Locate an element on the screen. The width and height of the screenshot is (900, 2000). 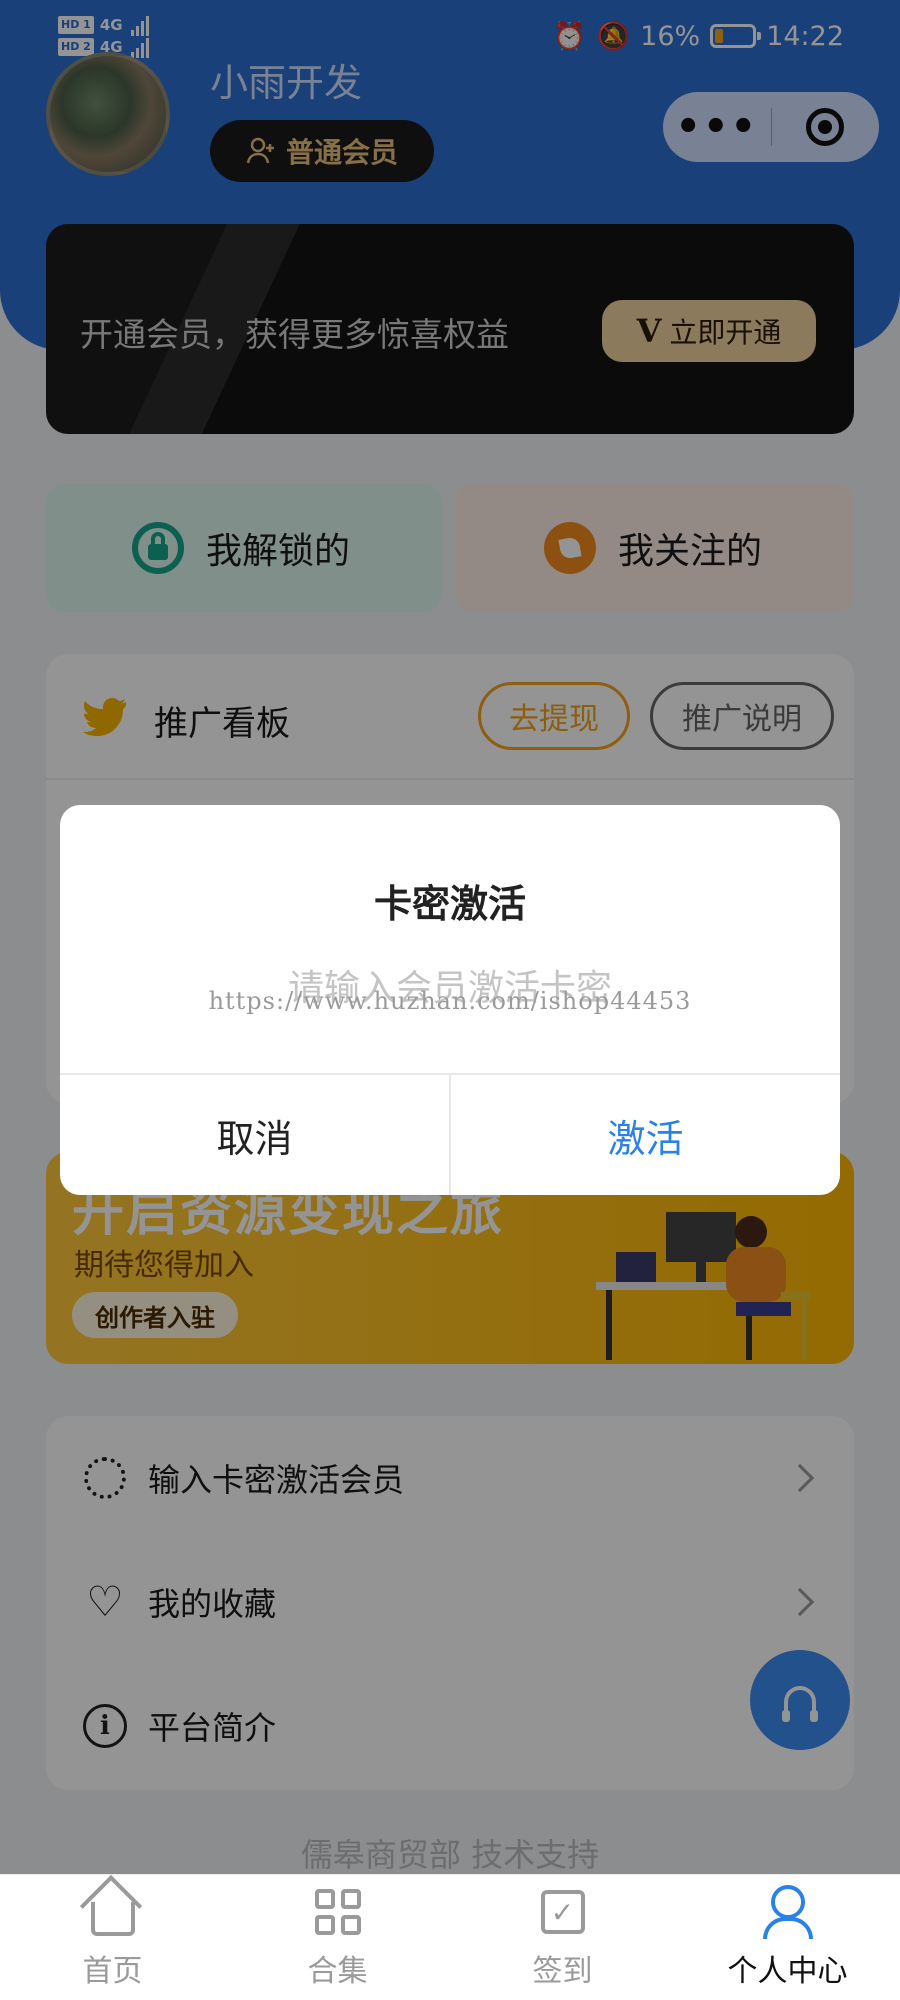
tab-label: 合集 is located at coordinates (337, 1971).